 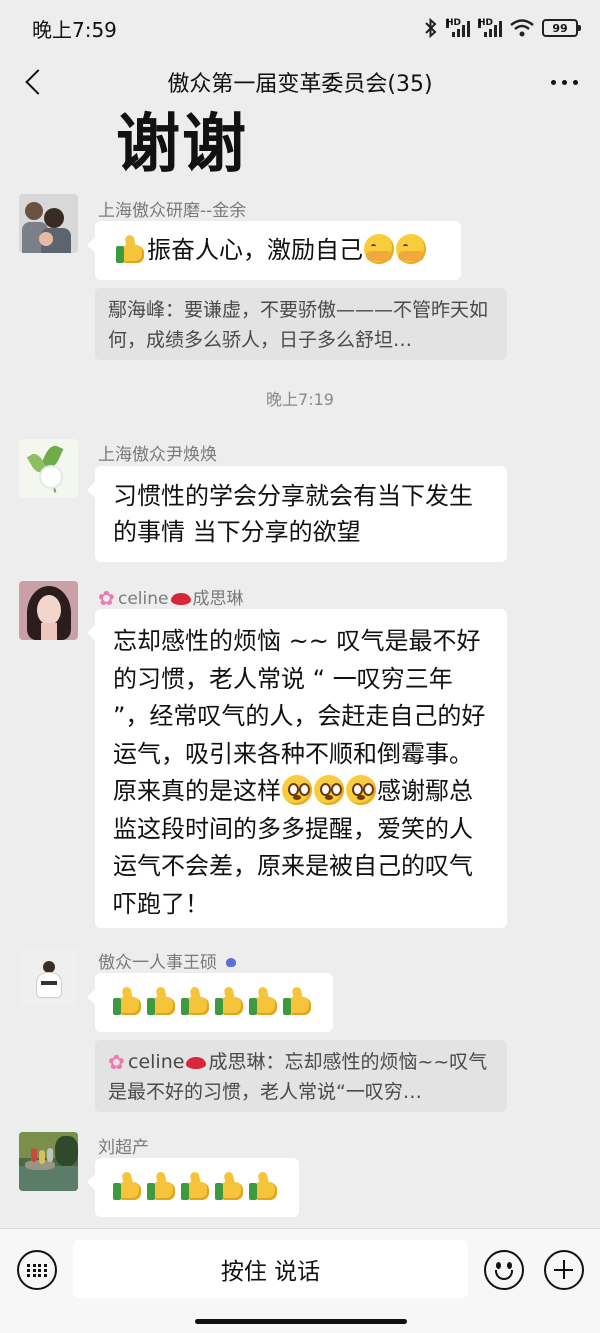 What do you see at coordinates (143, 599) in the screenshot?
I see `sender-name-text: celine` at bounding box center [143, 599].